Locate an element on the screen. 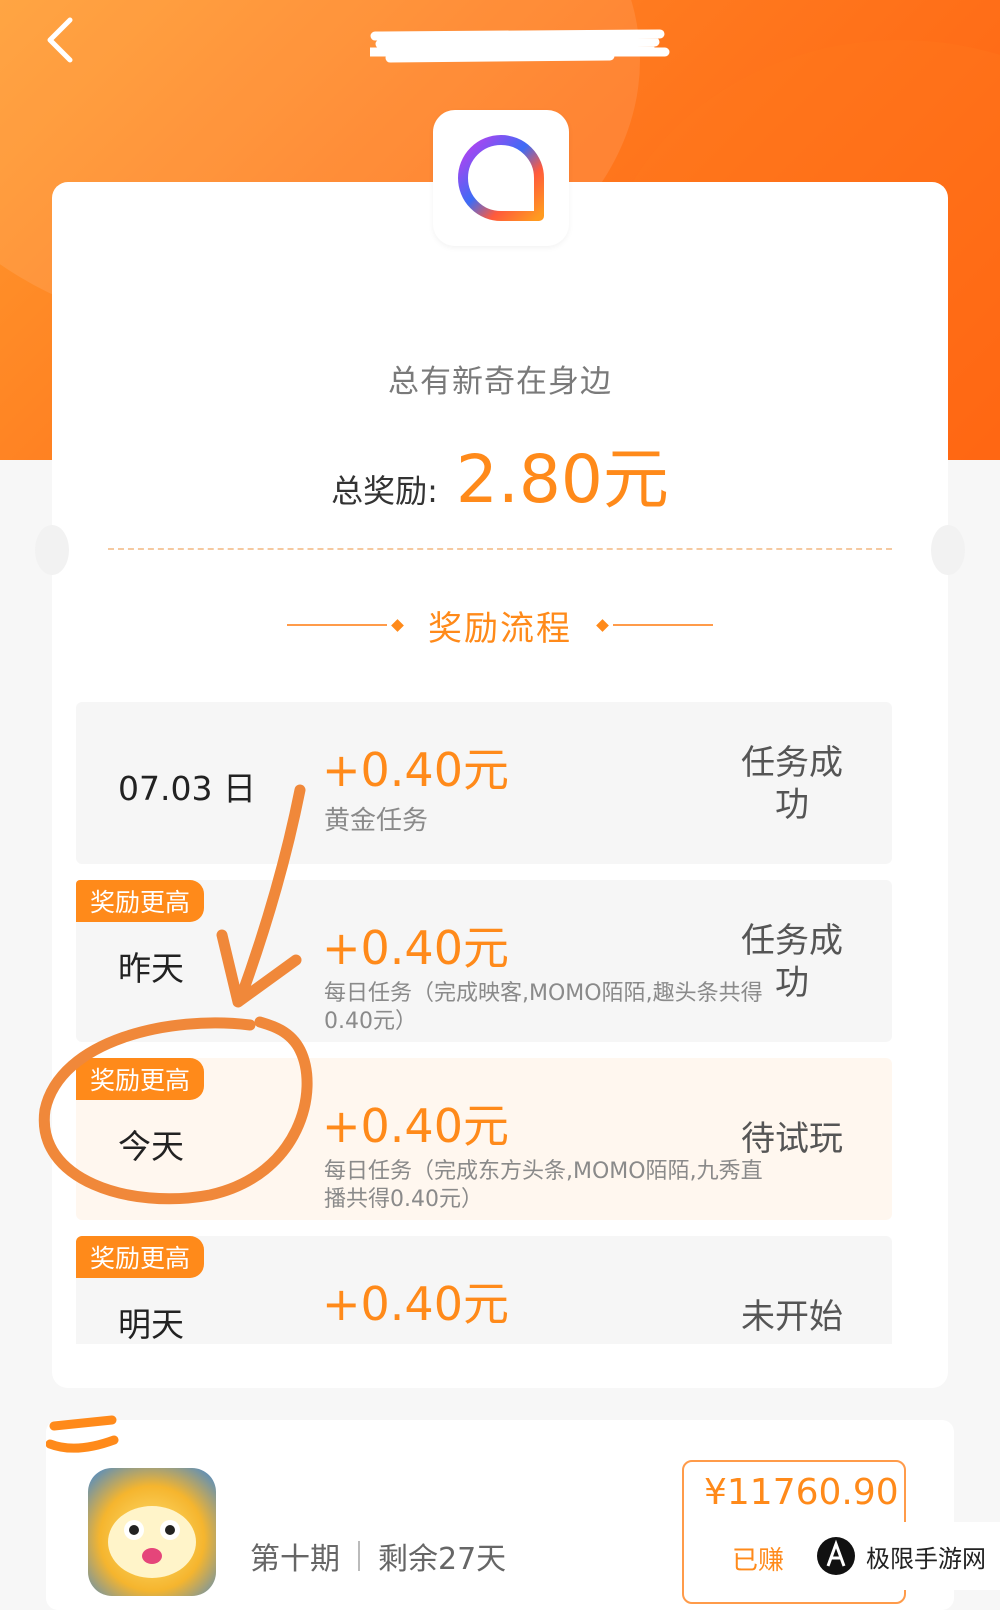  watermark-logo-icon is located at coordinates (836, 1556).